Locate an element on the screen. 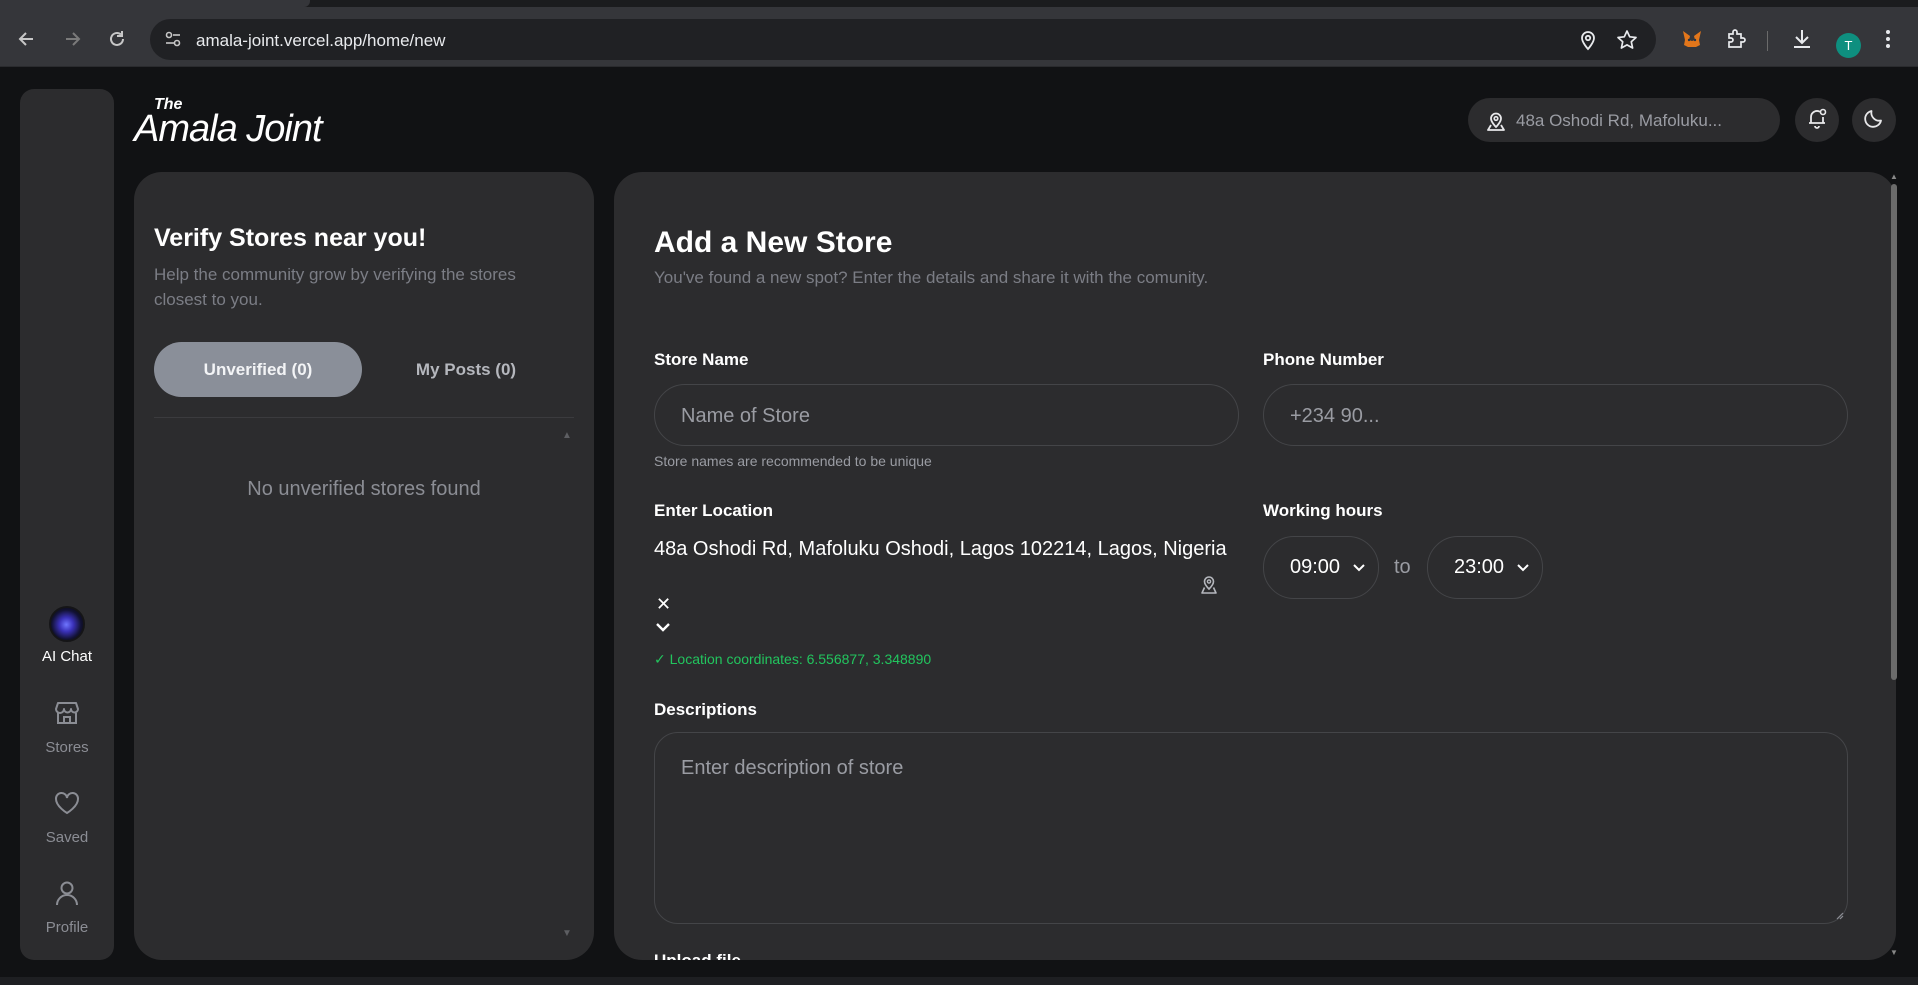 The height and width of the screenshot is (985, 1918). heart-icon is located at coordinates (67, 805).